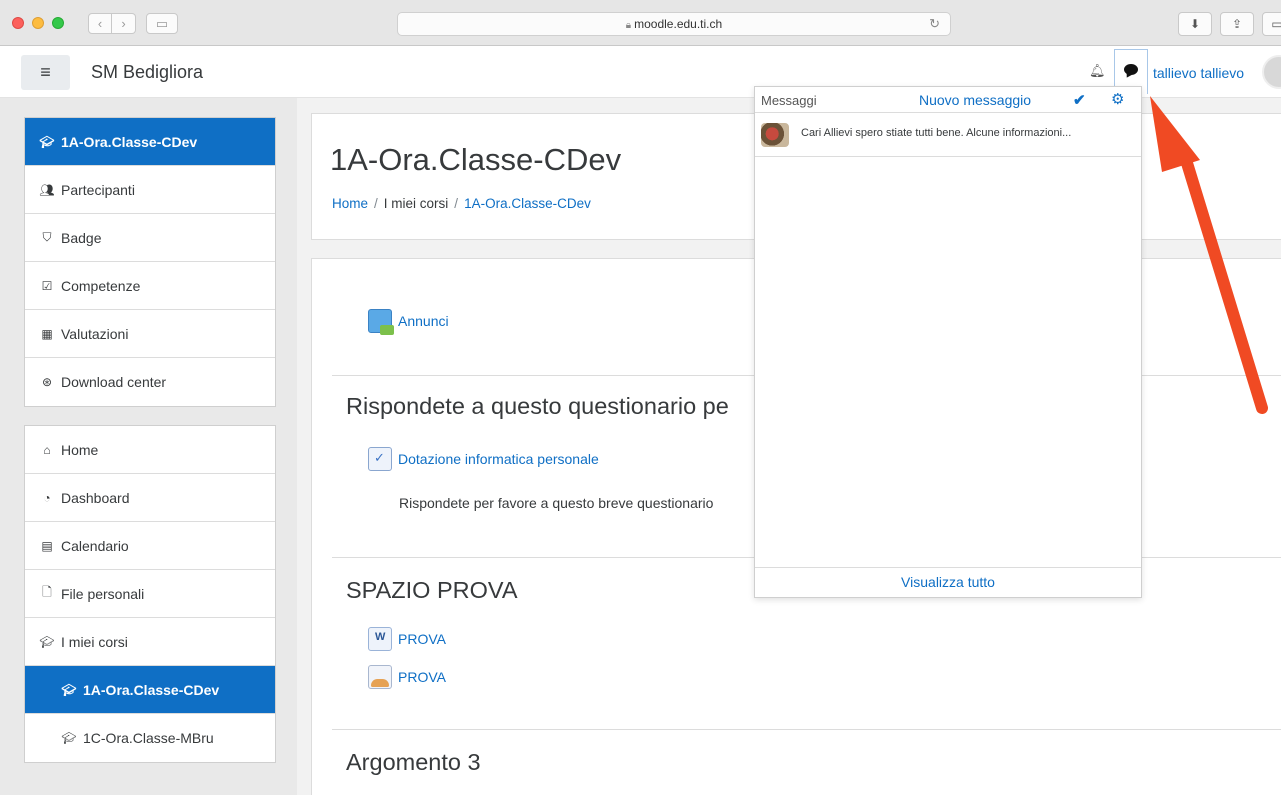 This screenshot has width=1281, height=795. What do you see at coordinates (416, 203) in the screenshot?
I see `breadcrumb-my-courses: I miei corsi` at bounding box center [416, 203].